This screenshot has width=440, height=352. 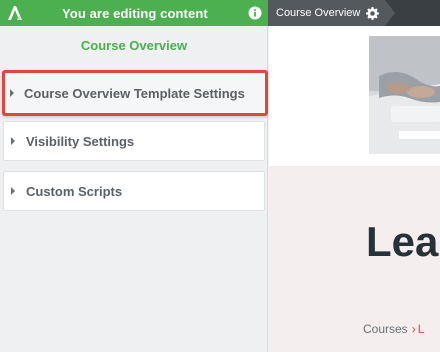 What do you see at coordinates (421, 329) in the screenshot?
I see `breadcrumb-current: L` at bounding box center [421, 329].